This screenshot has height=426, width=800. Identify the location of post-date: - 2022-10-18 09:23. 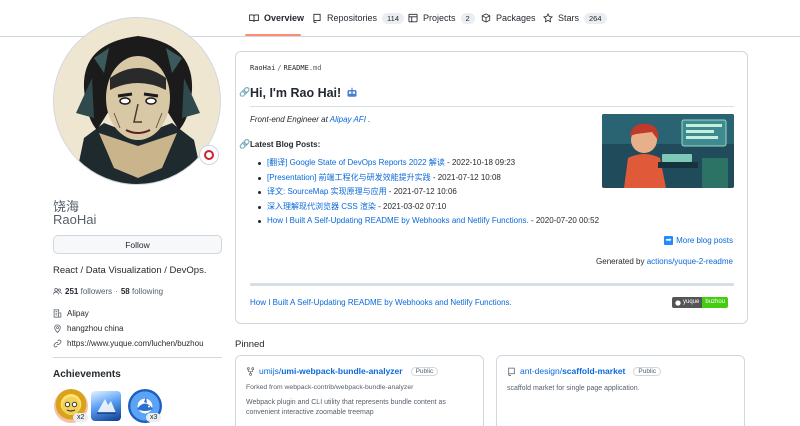
(480, 162).